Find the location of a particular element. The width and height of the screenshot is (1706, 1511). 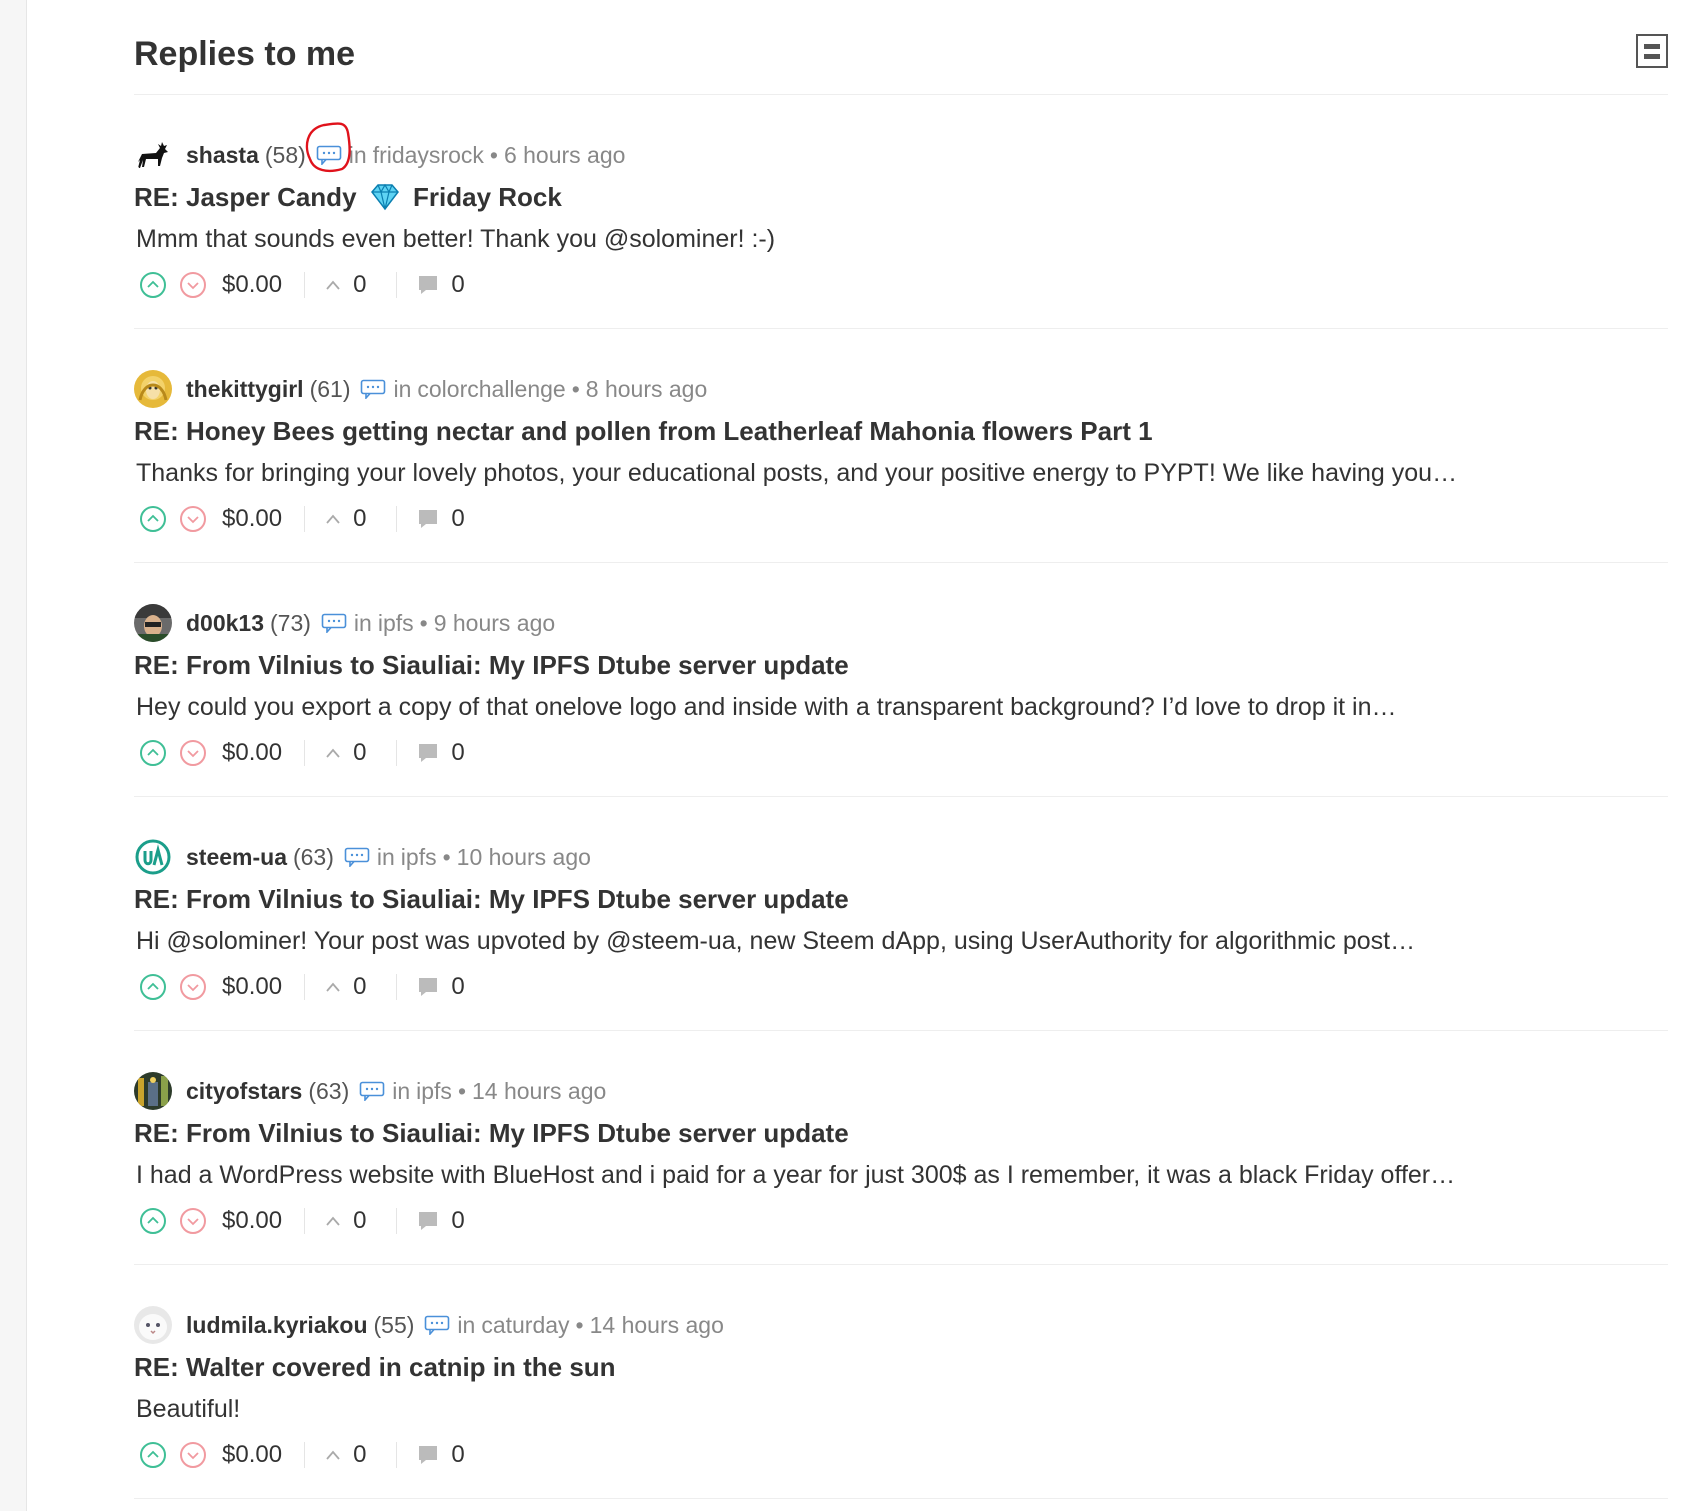

reply-body: Beautiful! is located at coordinates (188, 1409).